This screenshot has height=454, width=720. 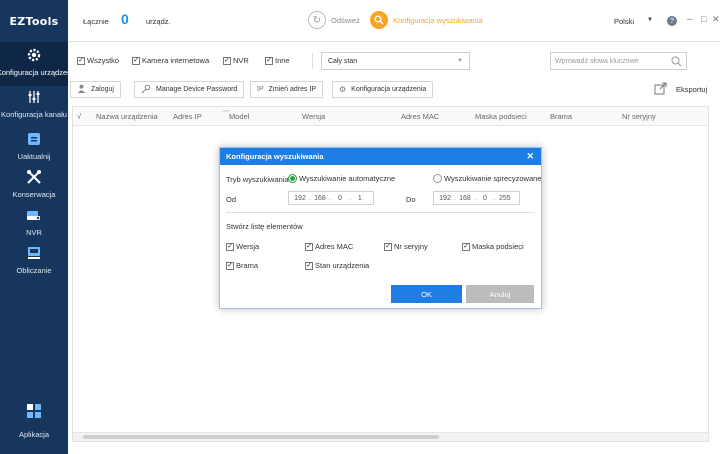 What do you see at coordinates (95, 89) in the screenshot?
I see `login-button: Zaloguj` at bounding box center [95, 89].